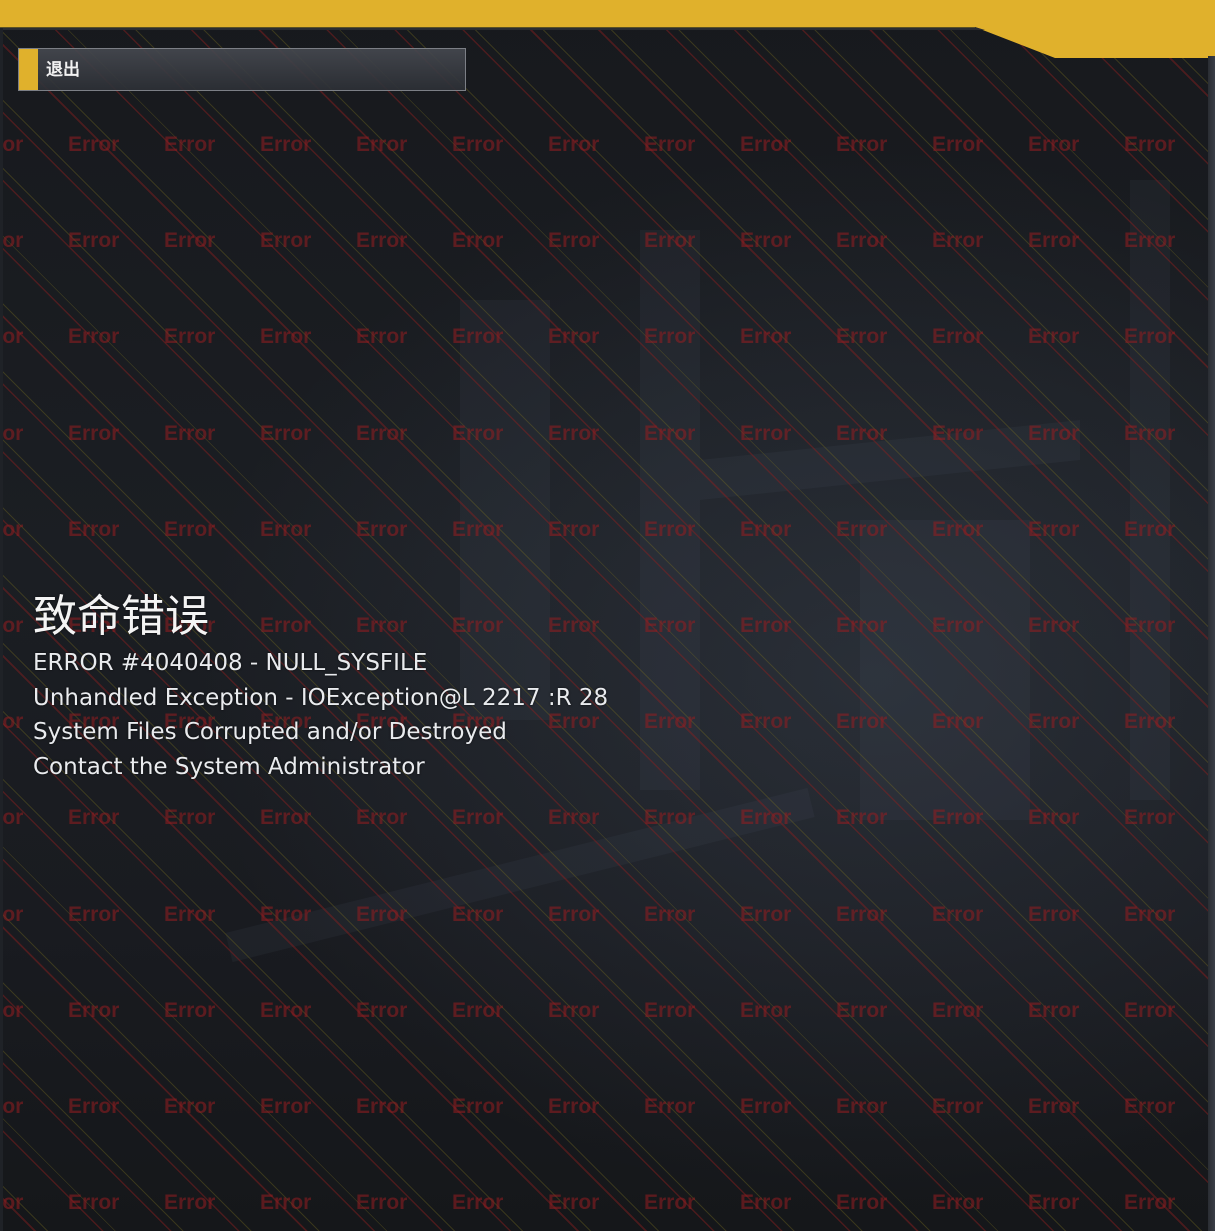 The height and width of the screenshot is (1231, 1215). Describe the element at coordinates (230, 663) in the screenshot. I see `error-code-line: ERROR #4040408 - NULL_SYSFILE` at that location.